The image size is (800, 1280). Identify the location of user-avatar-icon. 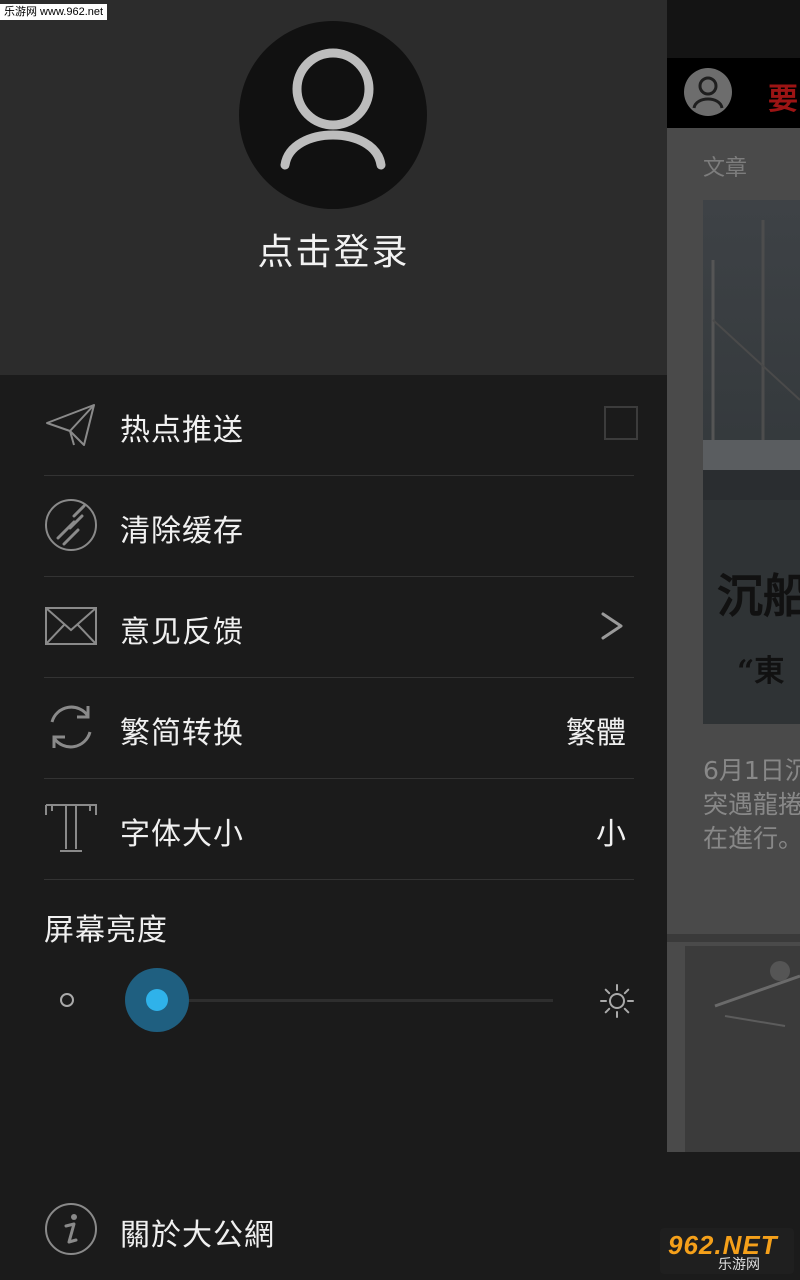
(708, 92).